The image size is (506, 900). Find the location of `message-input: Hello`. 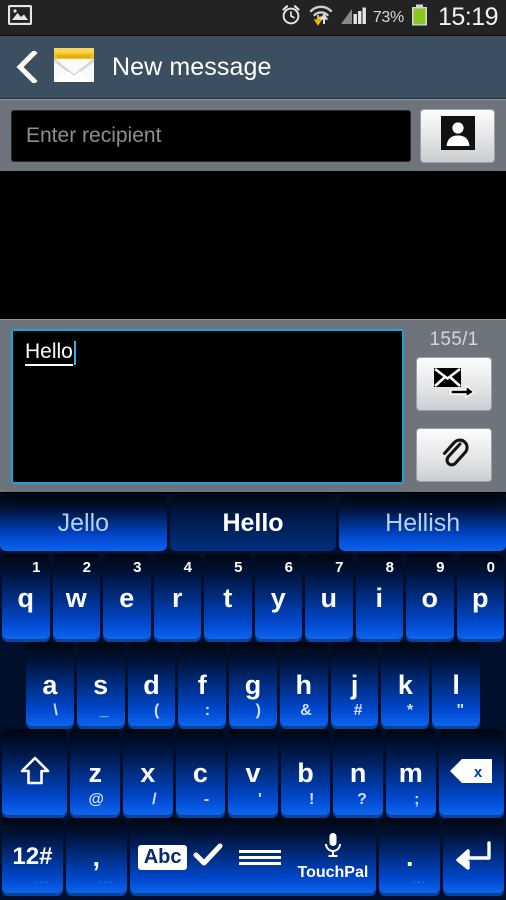

message-input: Hello is located at coordinates (207, 406).